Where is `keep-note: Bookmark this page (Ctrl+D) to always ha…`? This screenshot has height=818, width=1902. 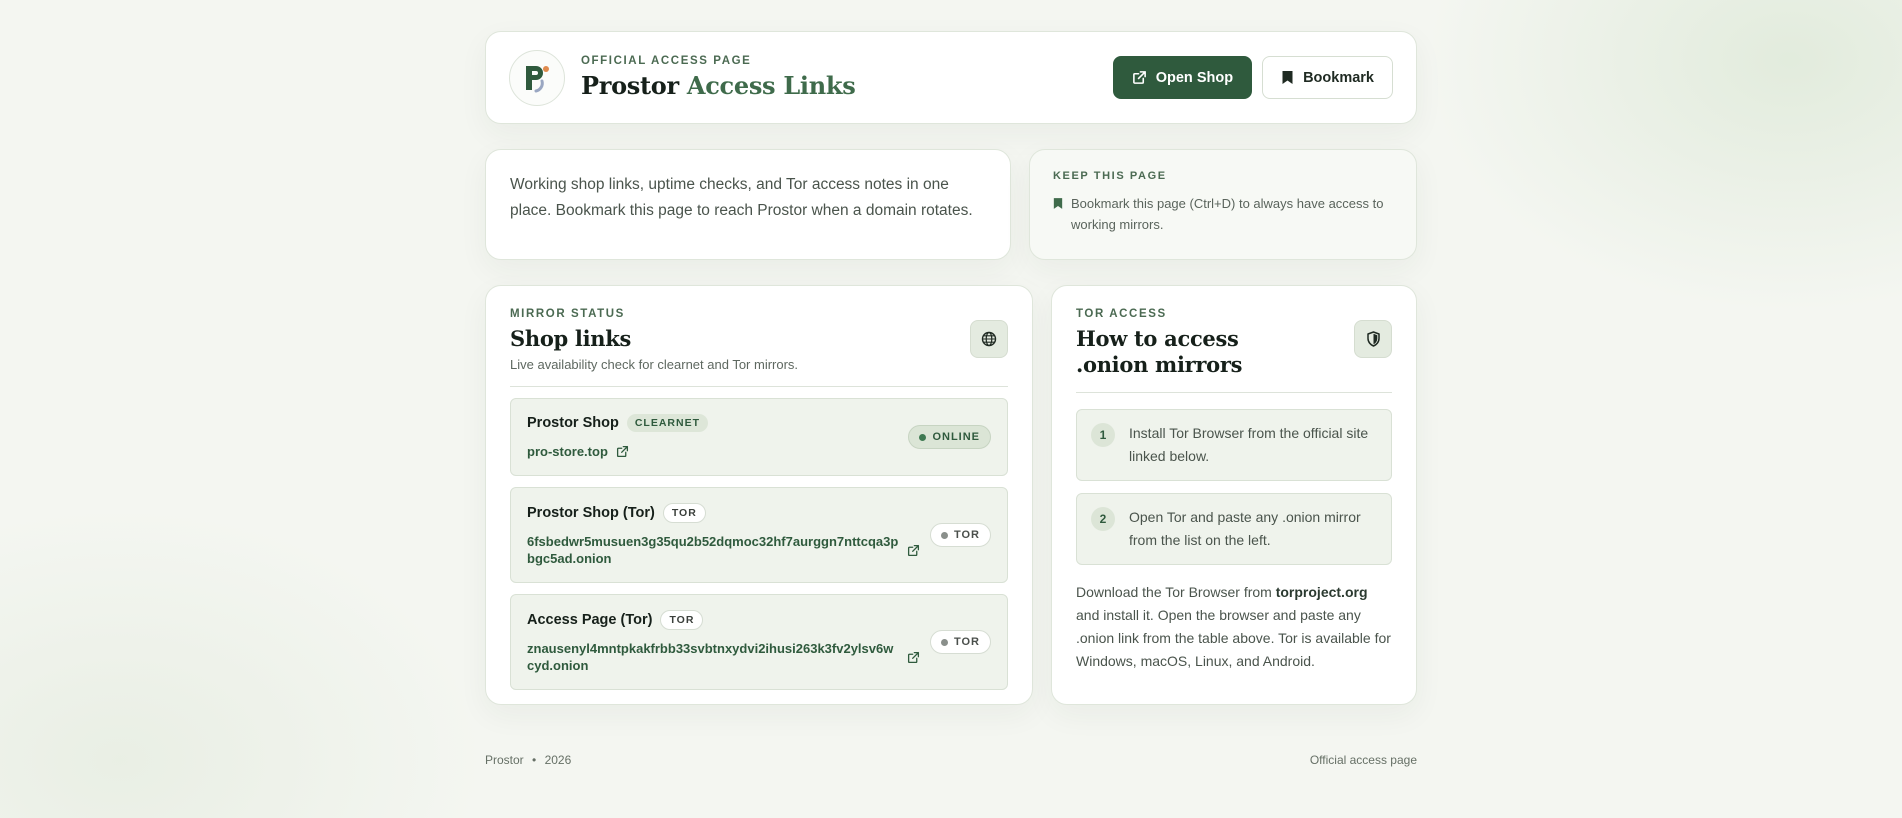 keep-note: Bookmark this page (Ctrl+D) to always ha… is located at coordinates (1223, 214).